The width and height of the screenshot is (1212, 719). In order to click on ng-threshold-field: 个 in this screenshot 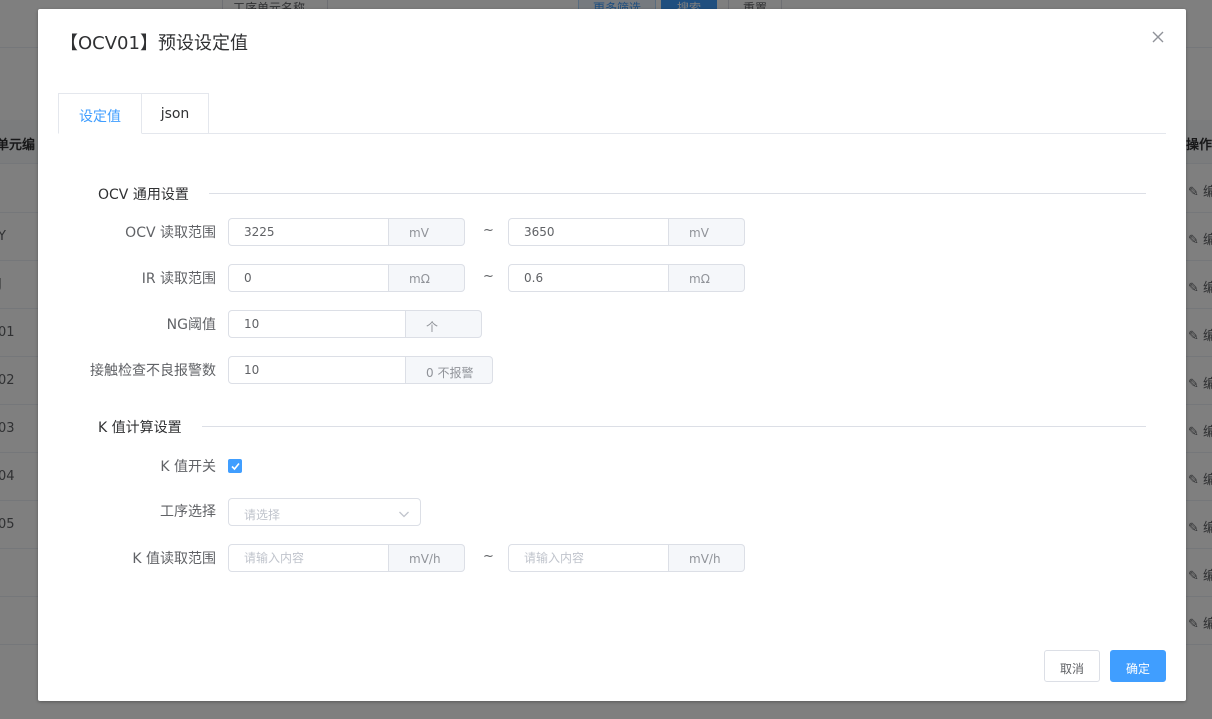, I will do `click(355, 324)`.